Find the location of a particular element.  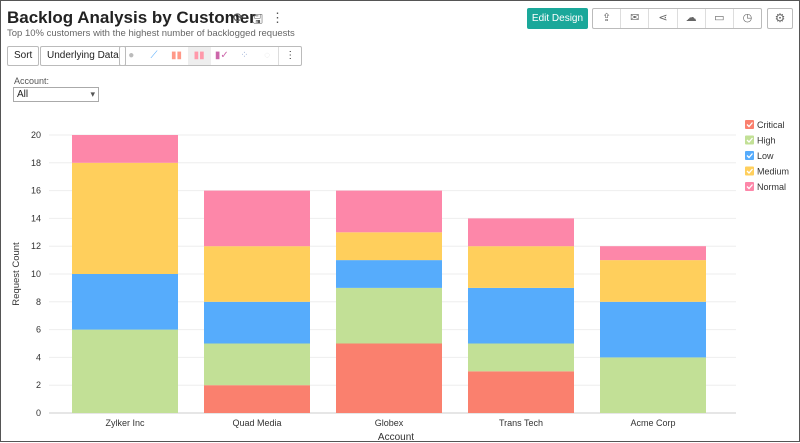

y-tick-label: 16 is located at coordinates (36, 191).